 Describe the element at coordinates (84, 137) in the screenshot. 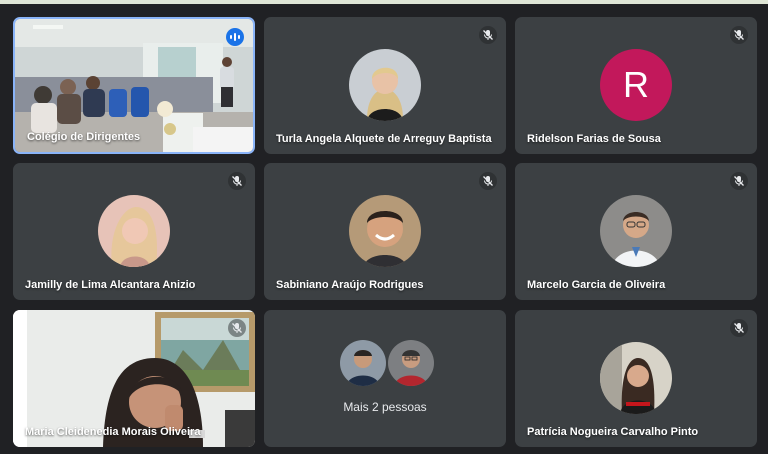

I see `participant-name: Colégio de Dirigentes` at that location.